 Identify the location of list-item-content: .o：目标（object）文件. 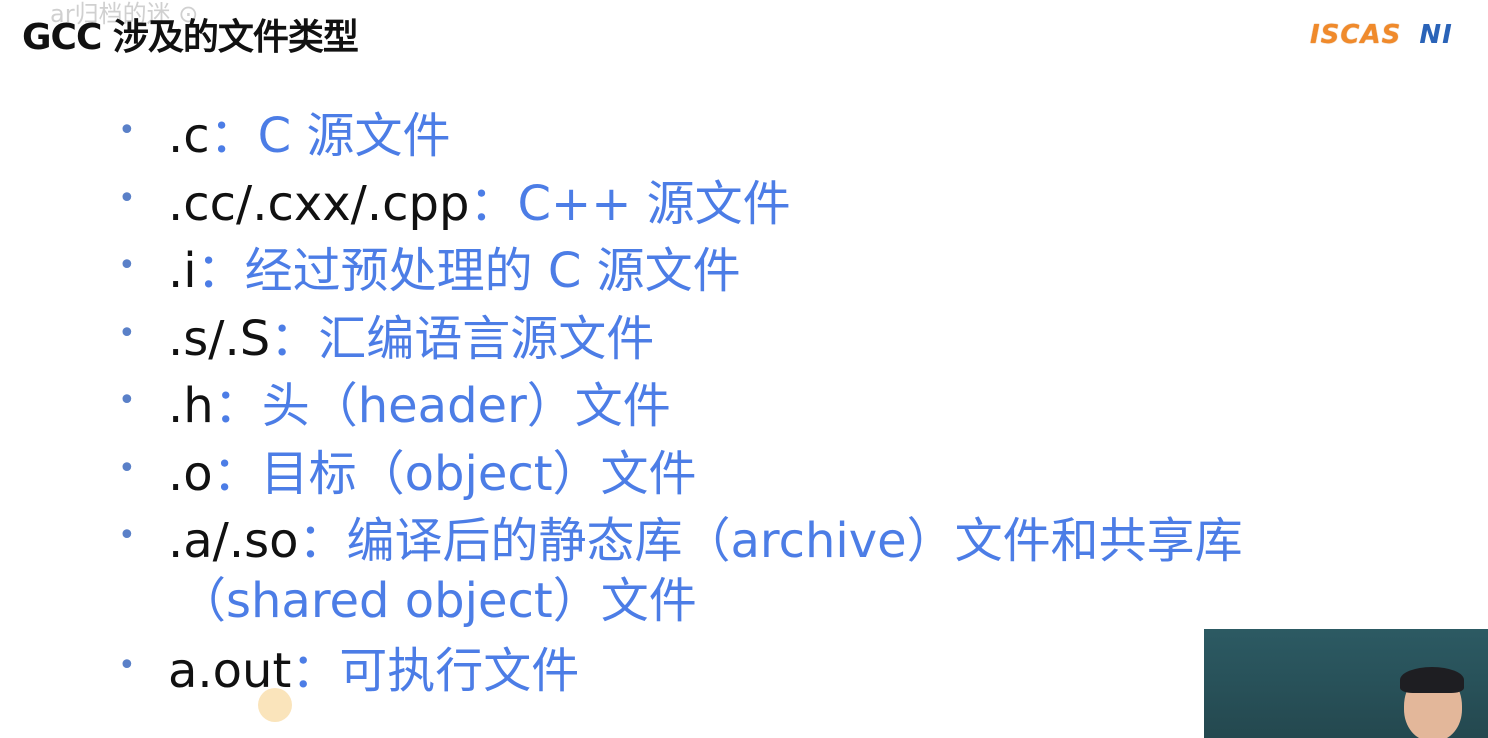
(788, 474).